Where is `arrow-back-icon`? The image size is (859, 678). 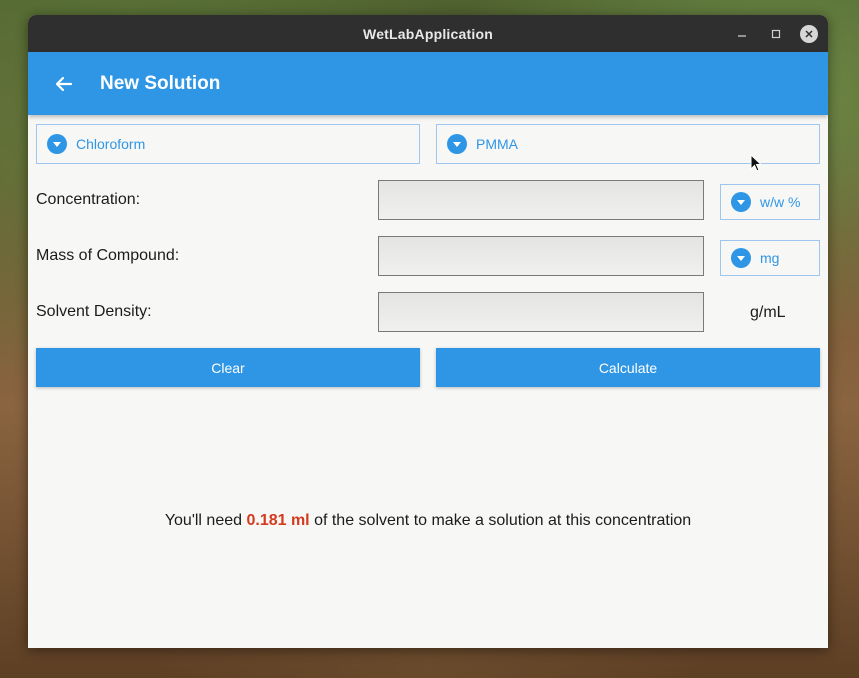 arrow-back-icon is located at coordinates (64, 83).